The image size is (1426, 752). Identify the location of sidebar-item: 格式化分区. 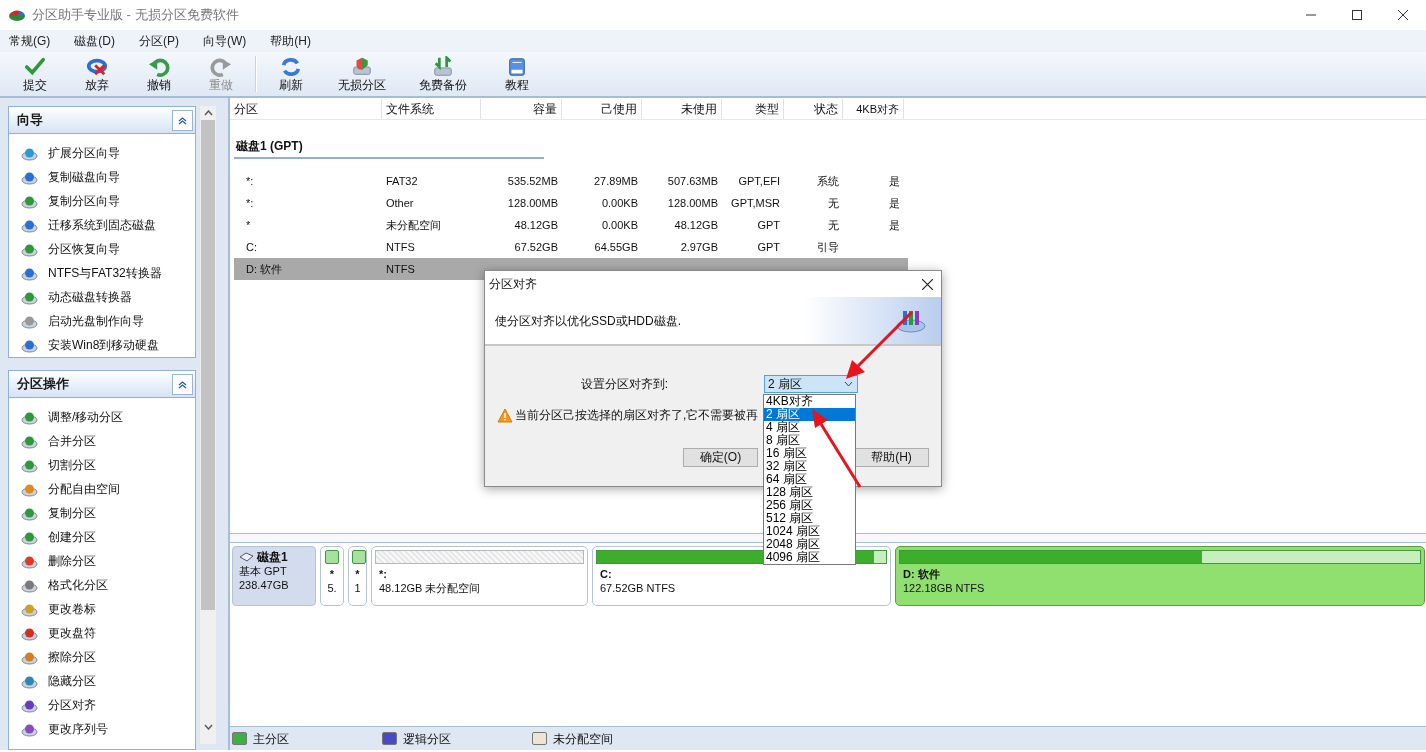
(102, 585).